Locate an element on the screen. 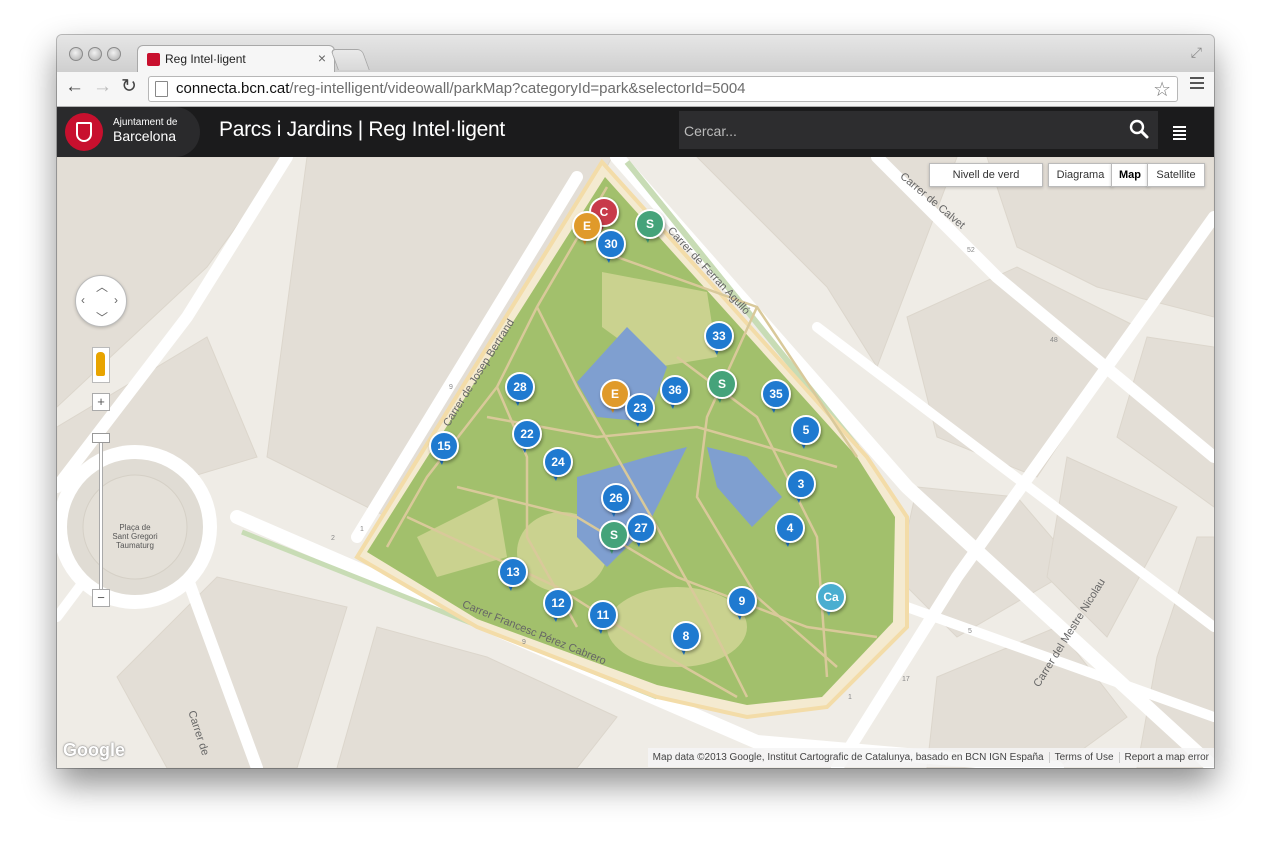 The image size is (1271, 847). map-marker: 15 is located at coordinates (444, 450).